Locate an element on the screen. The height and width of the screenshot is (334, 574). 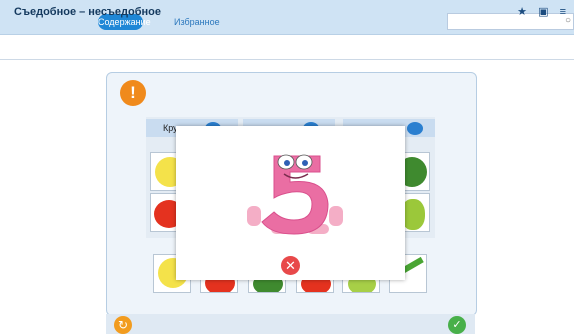
reload-icon: ↻ is located at coordinates (123, 325).